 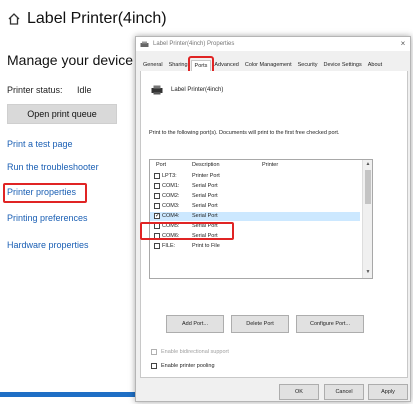 What do you see at coordinates (48, 245) in the screenshot?
I see `hardware-properties-link: Hardware properties` at bounding box center [48, 245].